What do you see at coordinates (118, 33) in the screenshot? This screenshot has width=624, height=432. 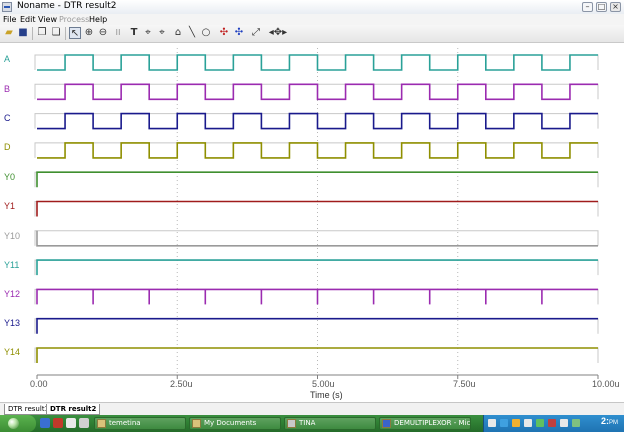 I see `grid-icon: ⁝⁝` at bounding box center [118, 33].